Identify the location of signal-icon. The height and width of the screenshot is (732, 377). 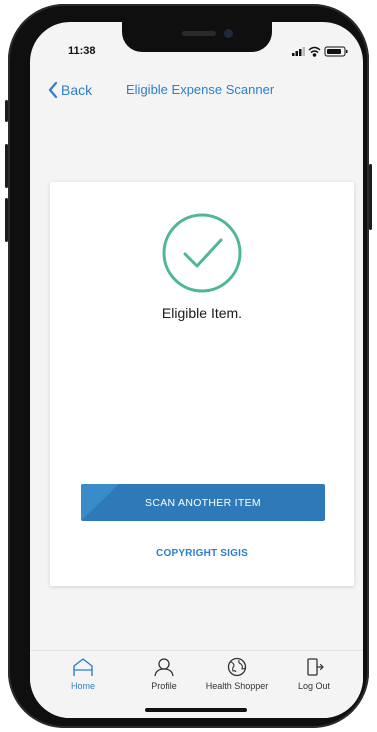
(298, 51).